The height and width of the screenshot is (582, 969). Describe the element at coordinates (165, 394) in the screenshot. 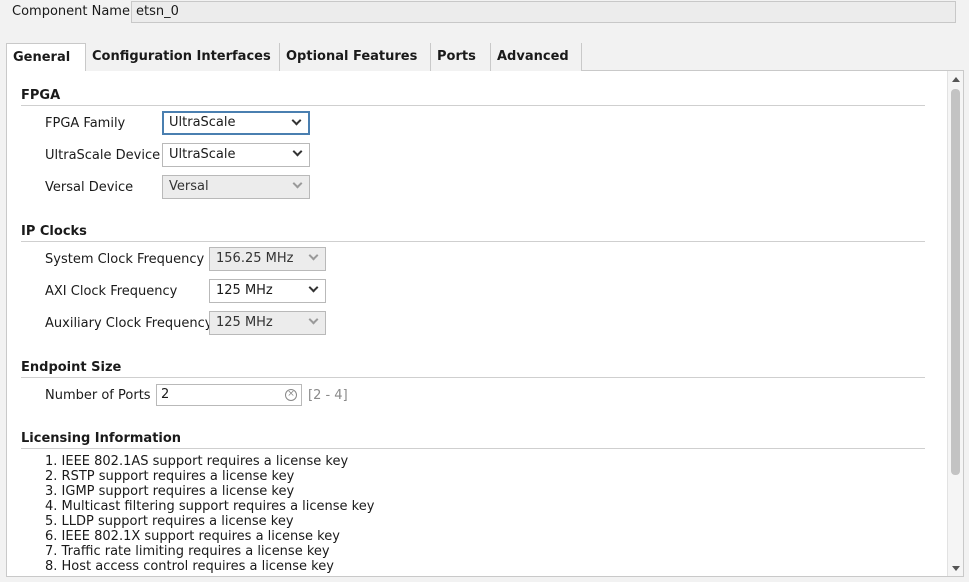

I see `number-of-ports-value: 2` at that location.